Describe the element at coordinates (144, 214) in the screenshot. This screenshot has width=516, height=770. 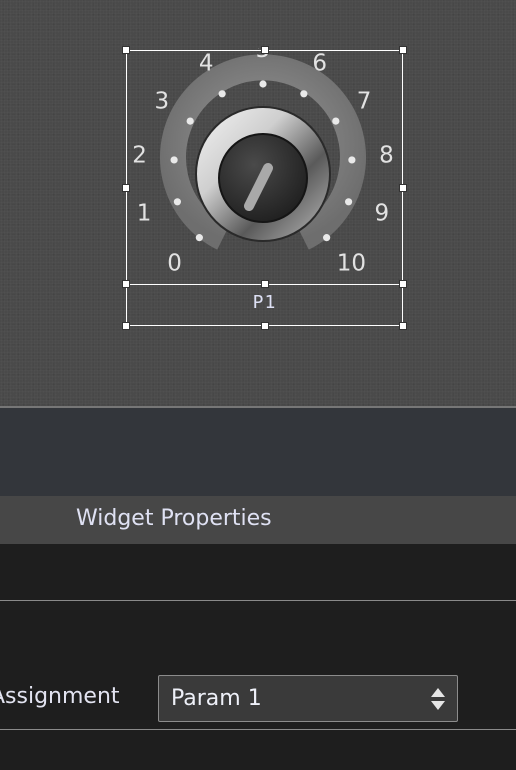
I see `scale-number: 1` at that location.